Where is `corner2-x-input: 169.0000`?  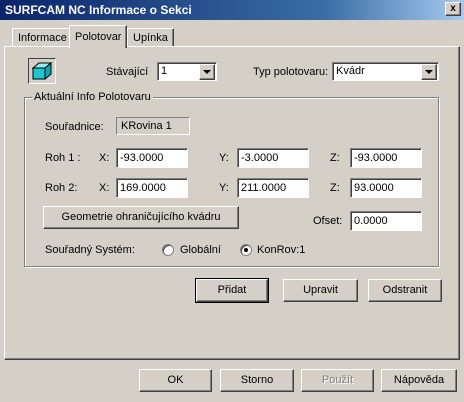 corner2-x-input: 169.0000 is located at coordinates (152, 188).